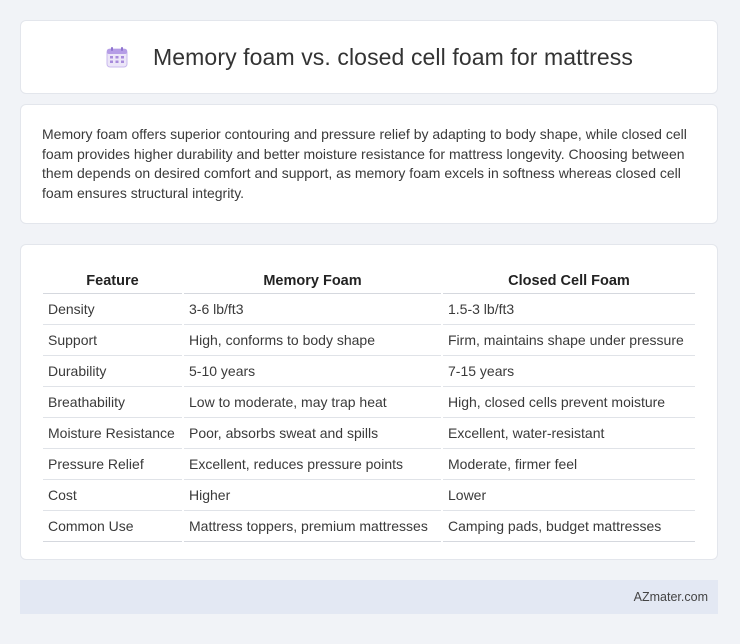 This screenshot has height=644, width=740. I want to click on table-cell: Moderate, firmer feel, so click(569, 464).